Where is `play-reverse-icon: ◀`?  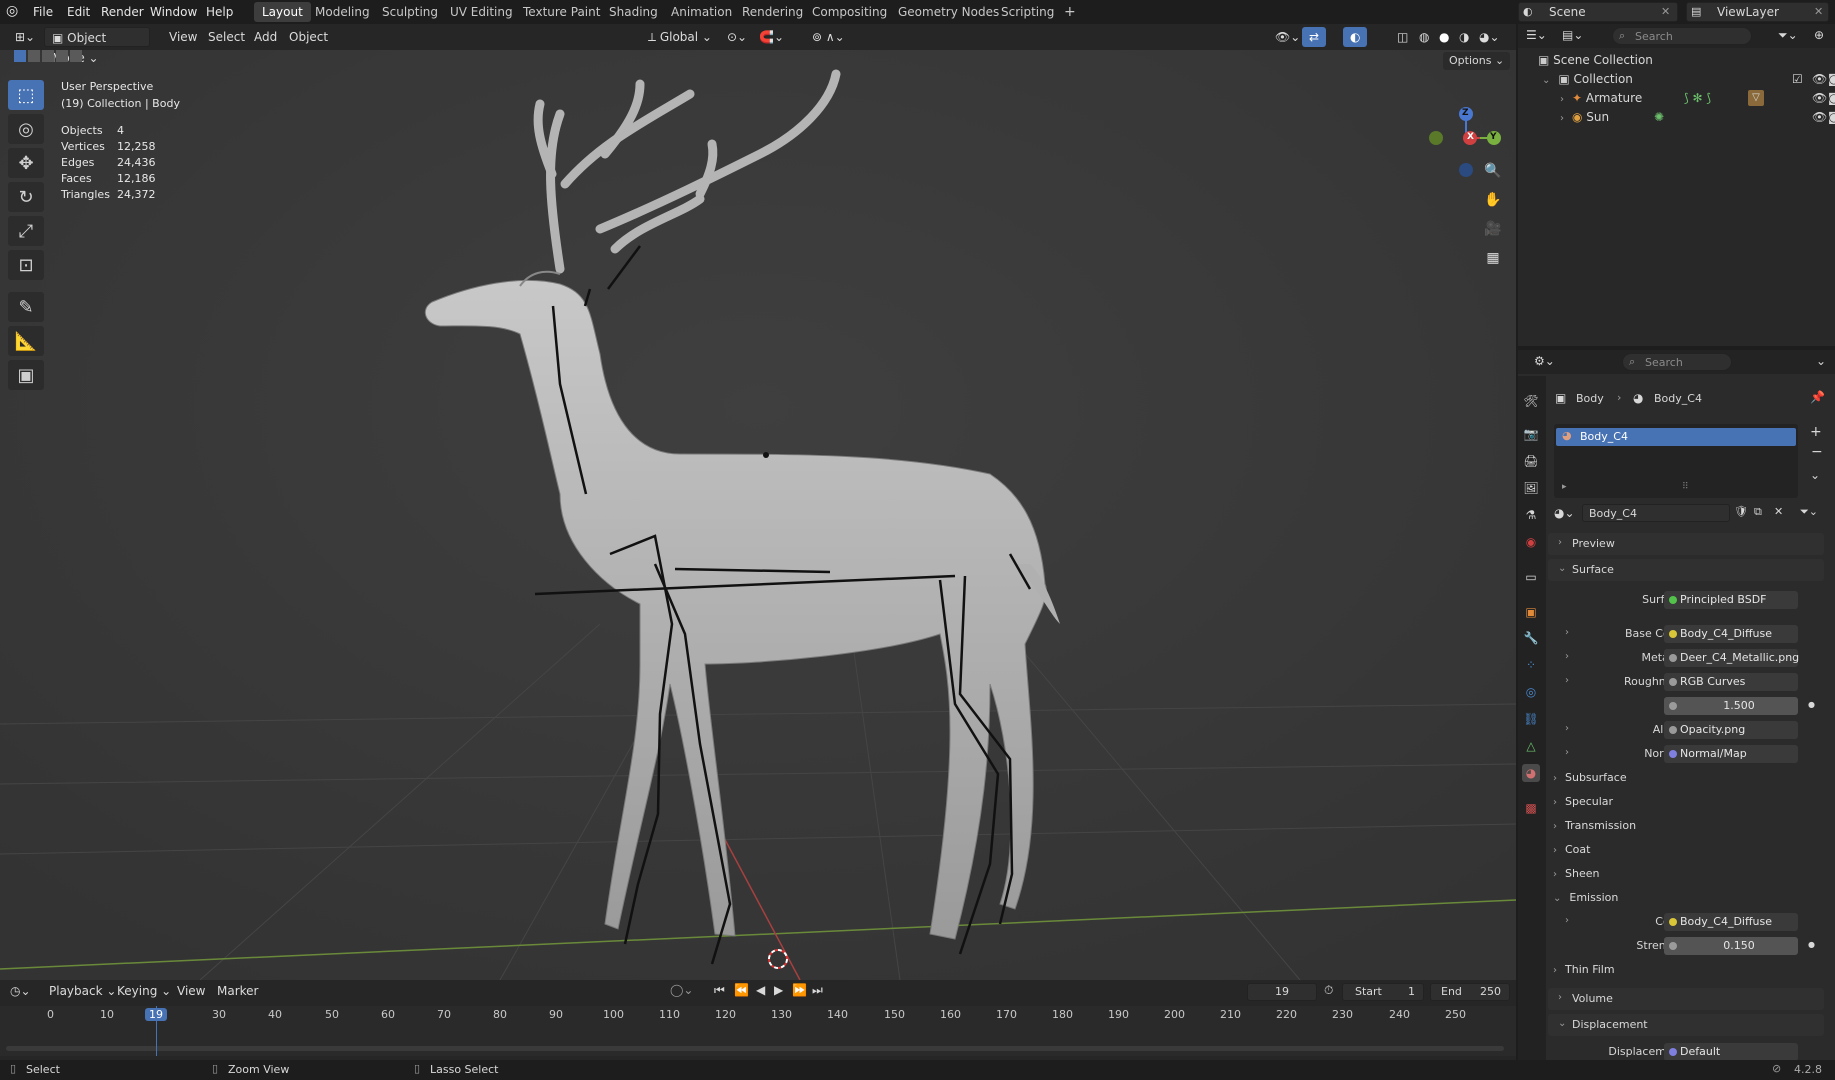 play-reverse-icon: ◀ is located at coordinates (760, 990).